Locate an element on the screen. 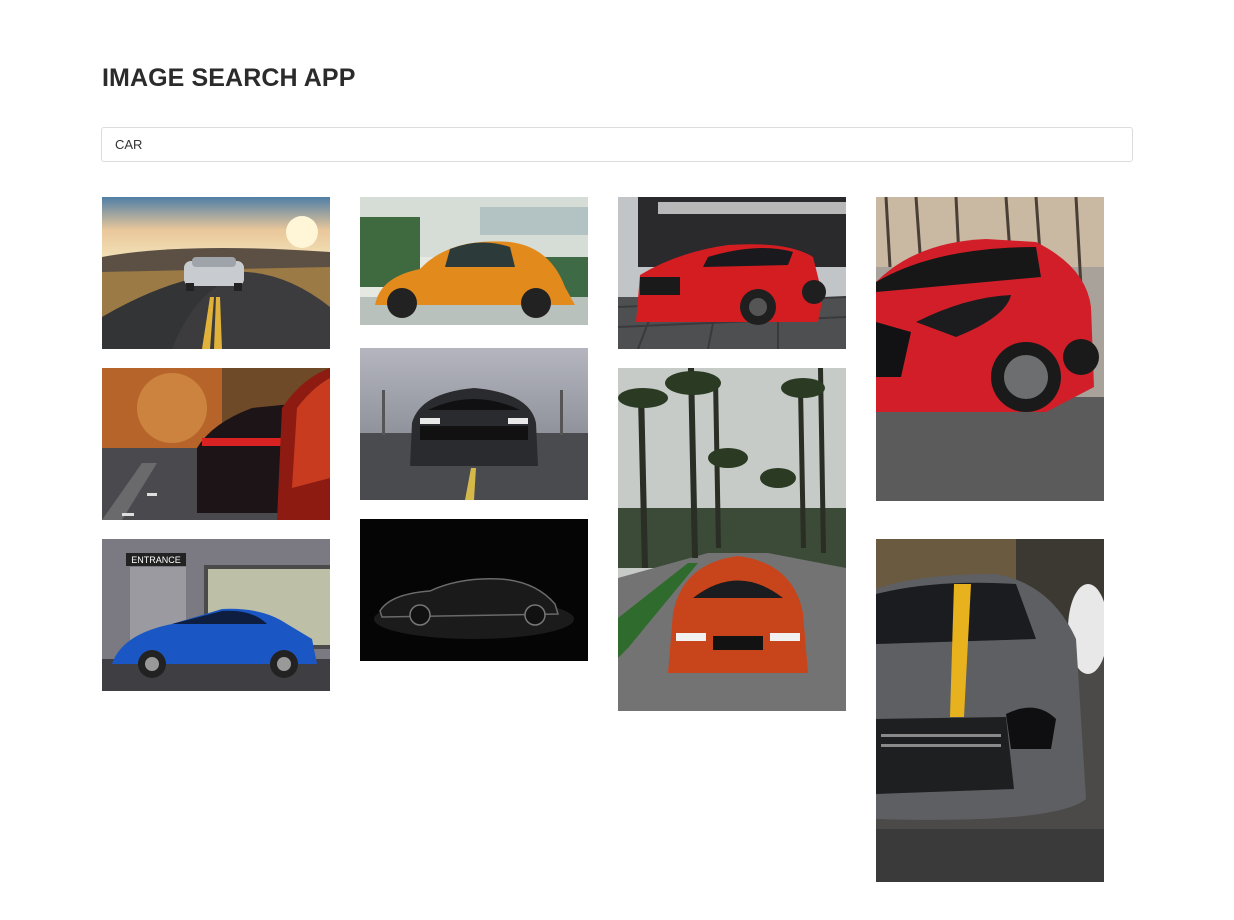 The image size is (1234, 920). page-title: IMAGE SEARCH APP is located at coordinates (229, 78).